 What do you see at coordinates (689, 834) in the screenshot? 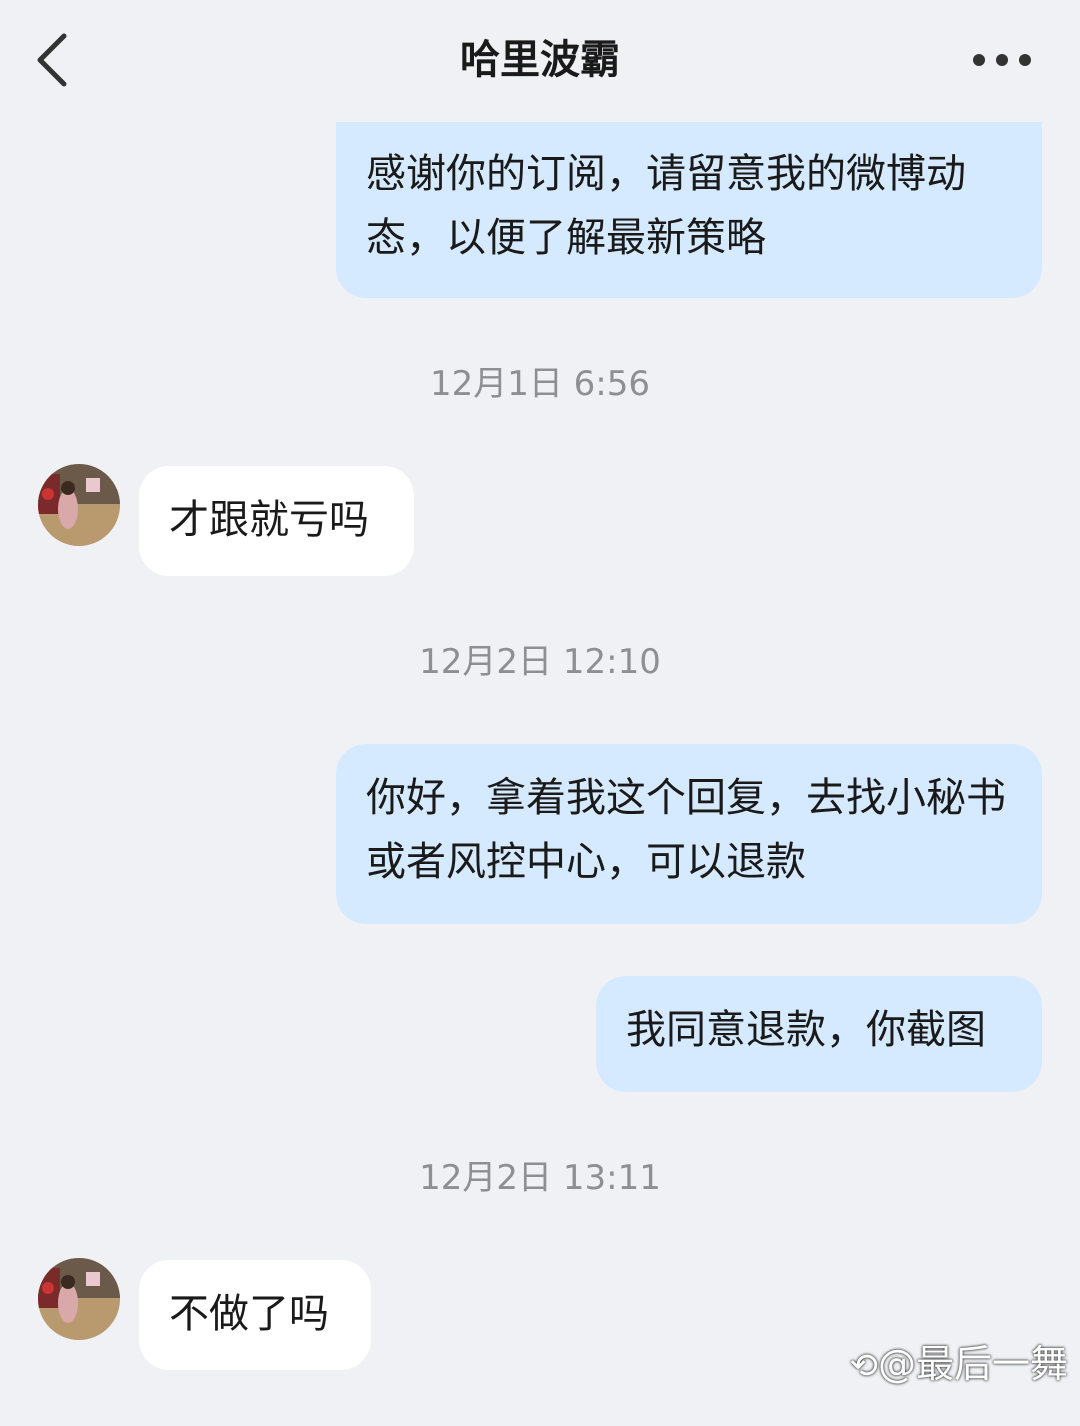
I see `message-bubble-outgoing: 你好，拿着我这个回复，去找小秘书或者风控中心，可以退款` at bounding box center [689, 834].